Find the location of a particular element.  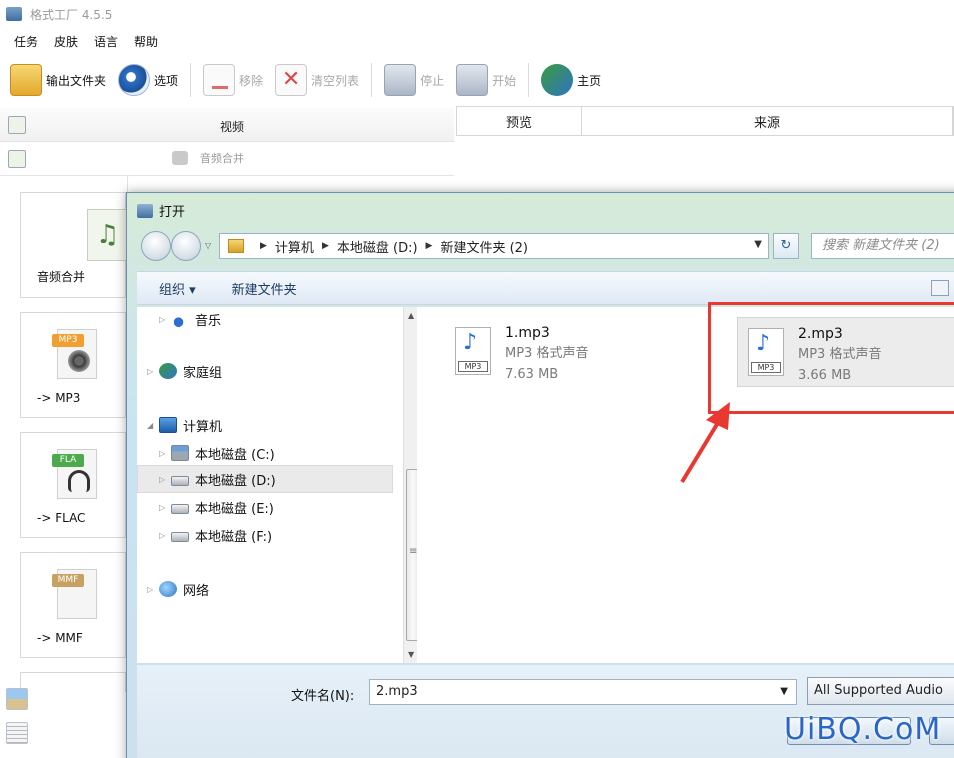

nav-item-computer: ◢ 计算机 is located at coordinates (184, 425).